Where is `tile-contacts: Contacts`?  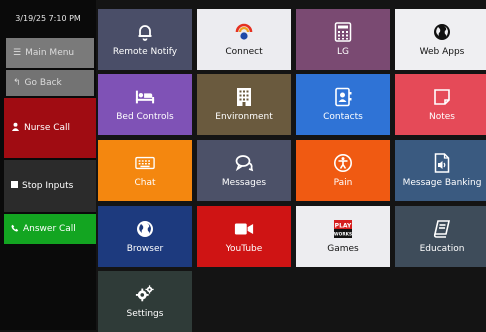
tile-contacts: Contacts is located at coordinates (343, 104).